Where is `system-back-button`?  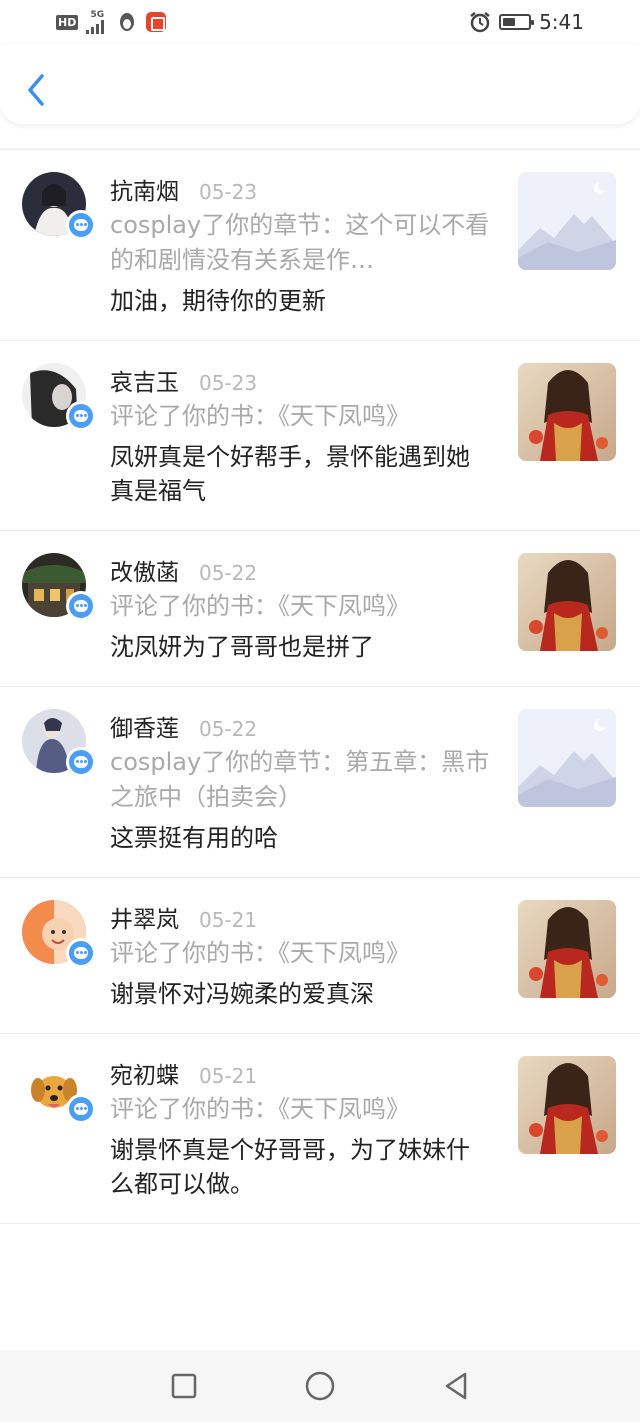
system-back-button is located at coordinates (456, 1386).